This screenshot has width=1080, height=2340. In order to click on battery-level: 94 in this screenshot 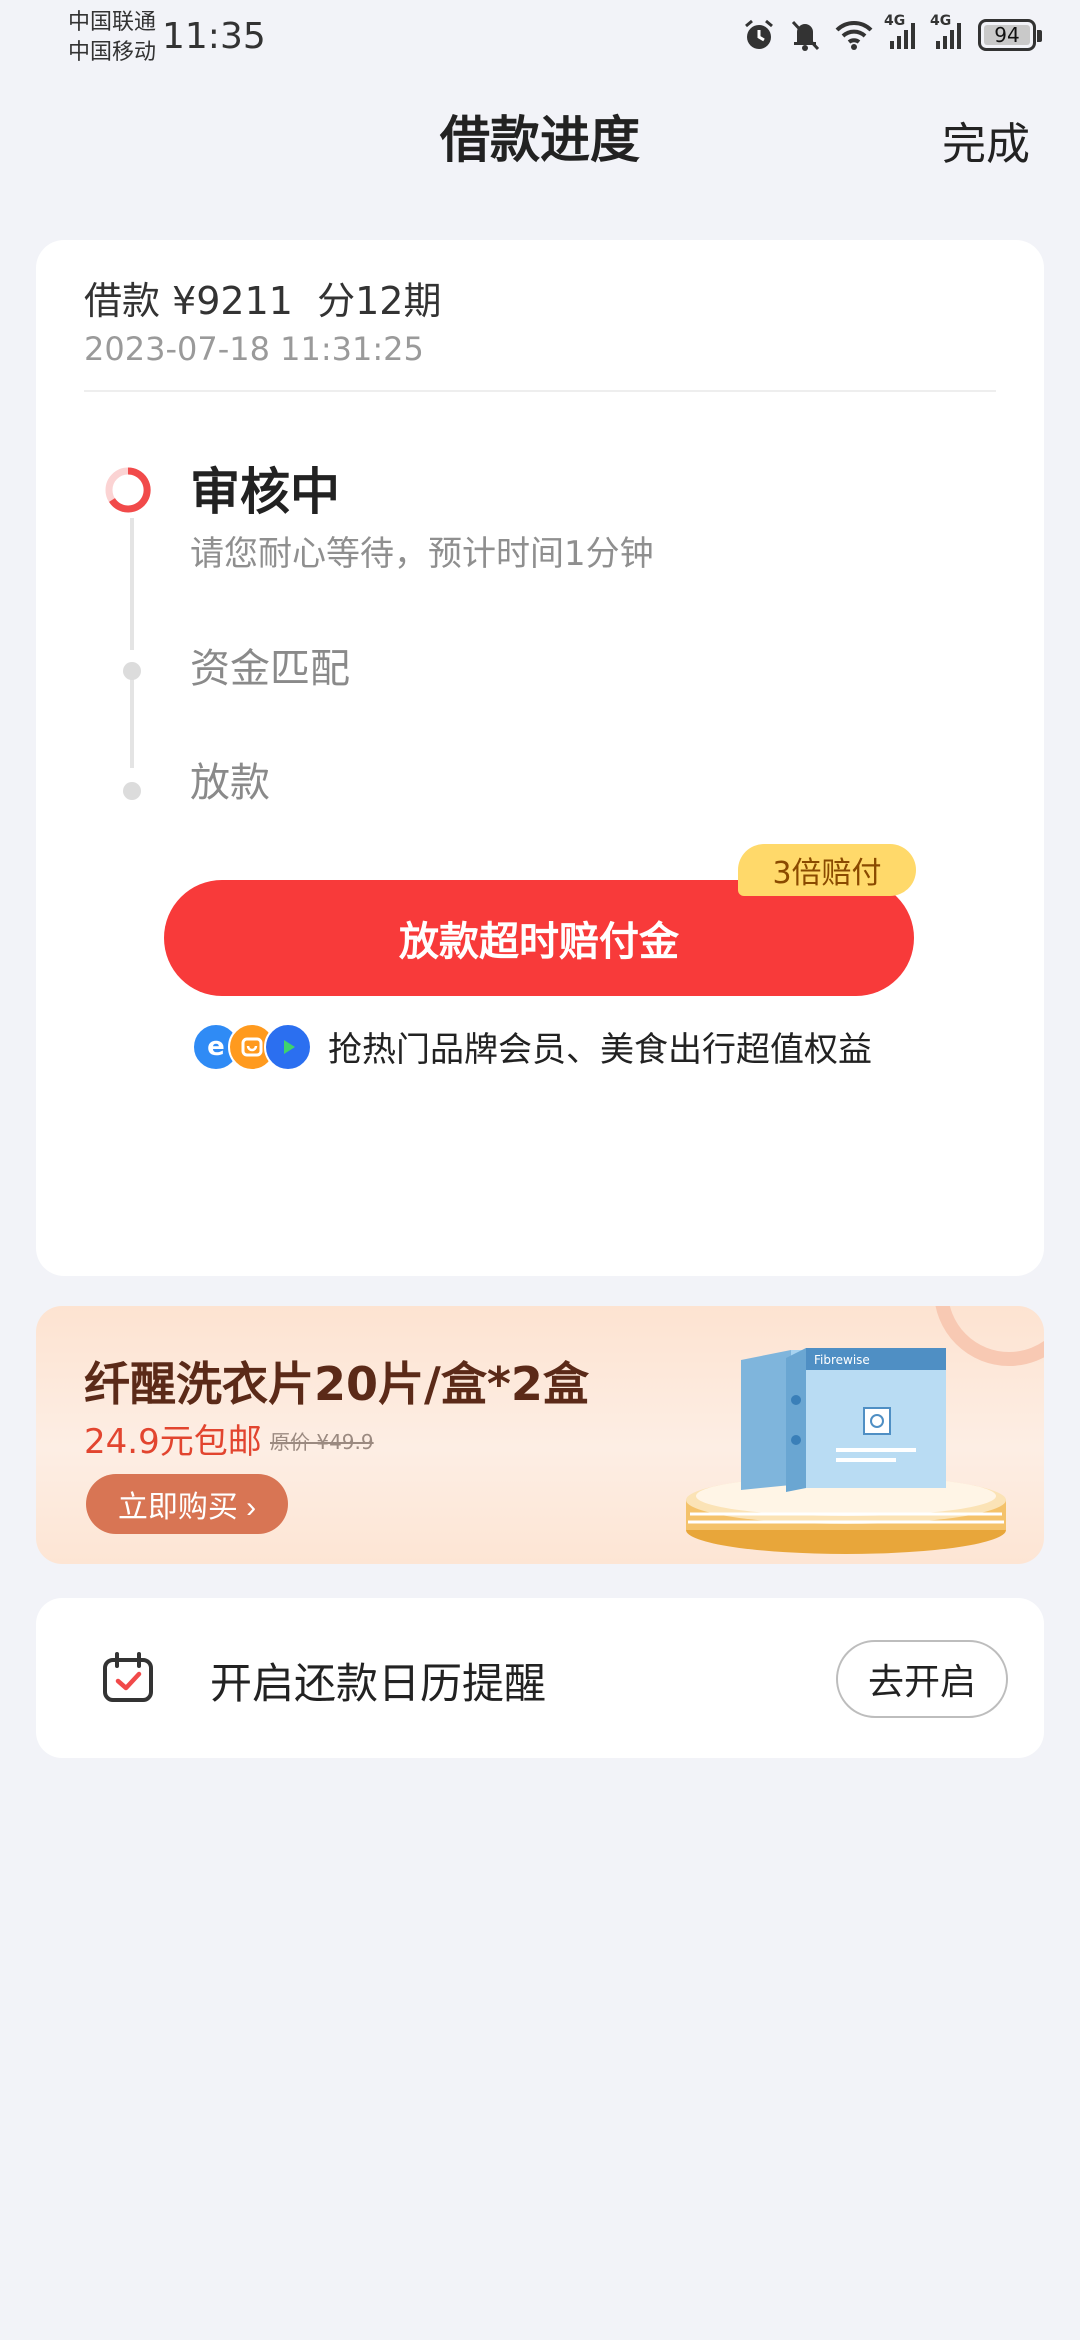, I will do `click(1007, 35)`.